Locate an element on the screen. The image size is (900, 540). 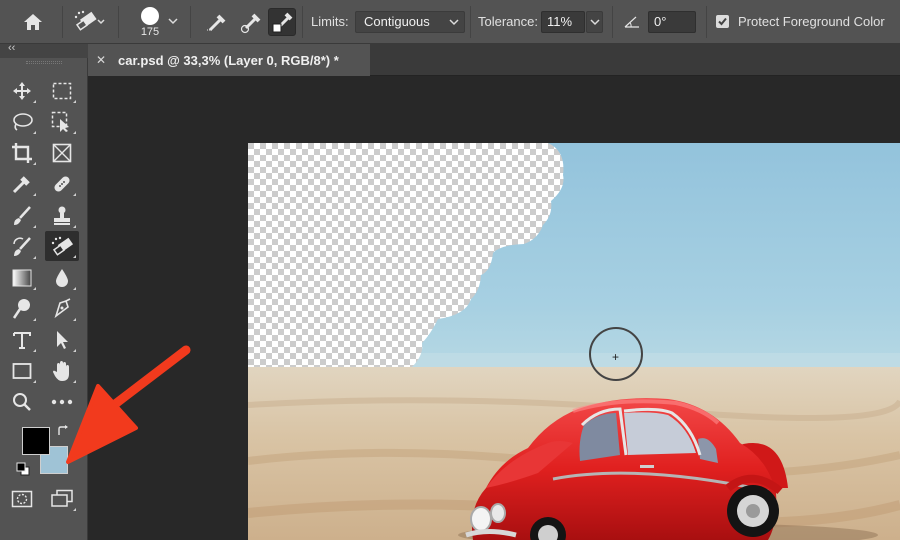
drop-icon is located at coordinates (62, 278).